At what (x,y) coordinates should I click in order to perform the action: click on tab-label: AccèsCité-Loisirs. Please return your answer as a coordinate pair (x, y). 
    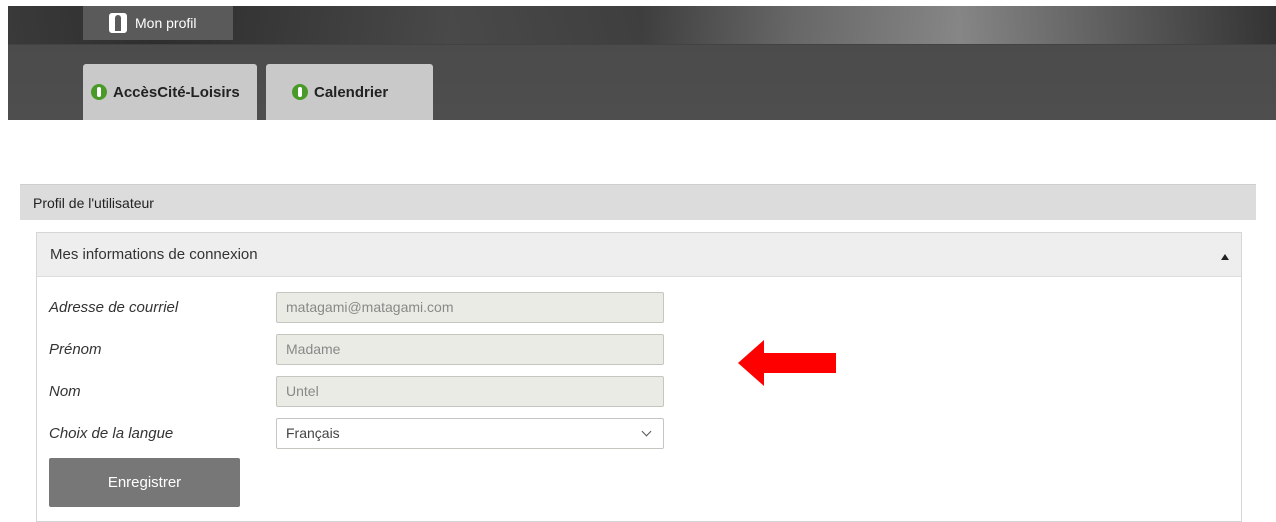
    Looking at the image, I should click on (176, 92).